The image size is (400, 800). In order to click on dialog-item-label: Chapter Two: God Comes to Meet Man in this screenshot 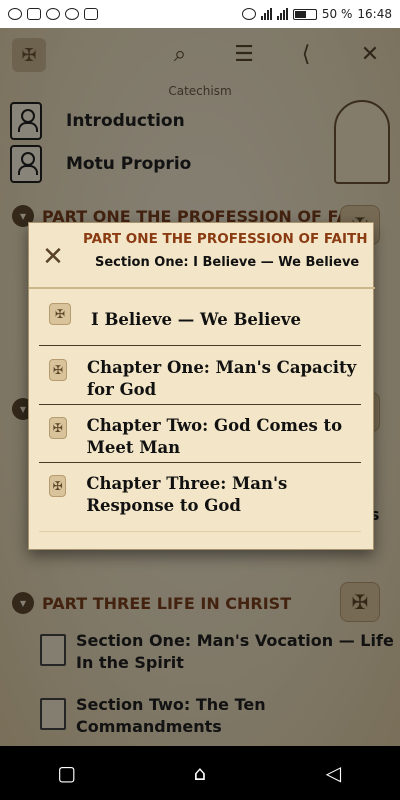, I will do `click(214, 436)`.